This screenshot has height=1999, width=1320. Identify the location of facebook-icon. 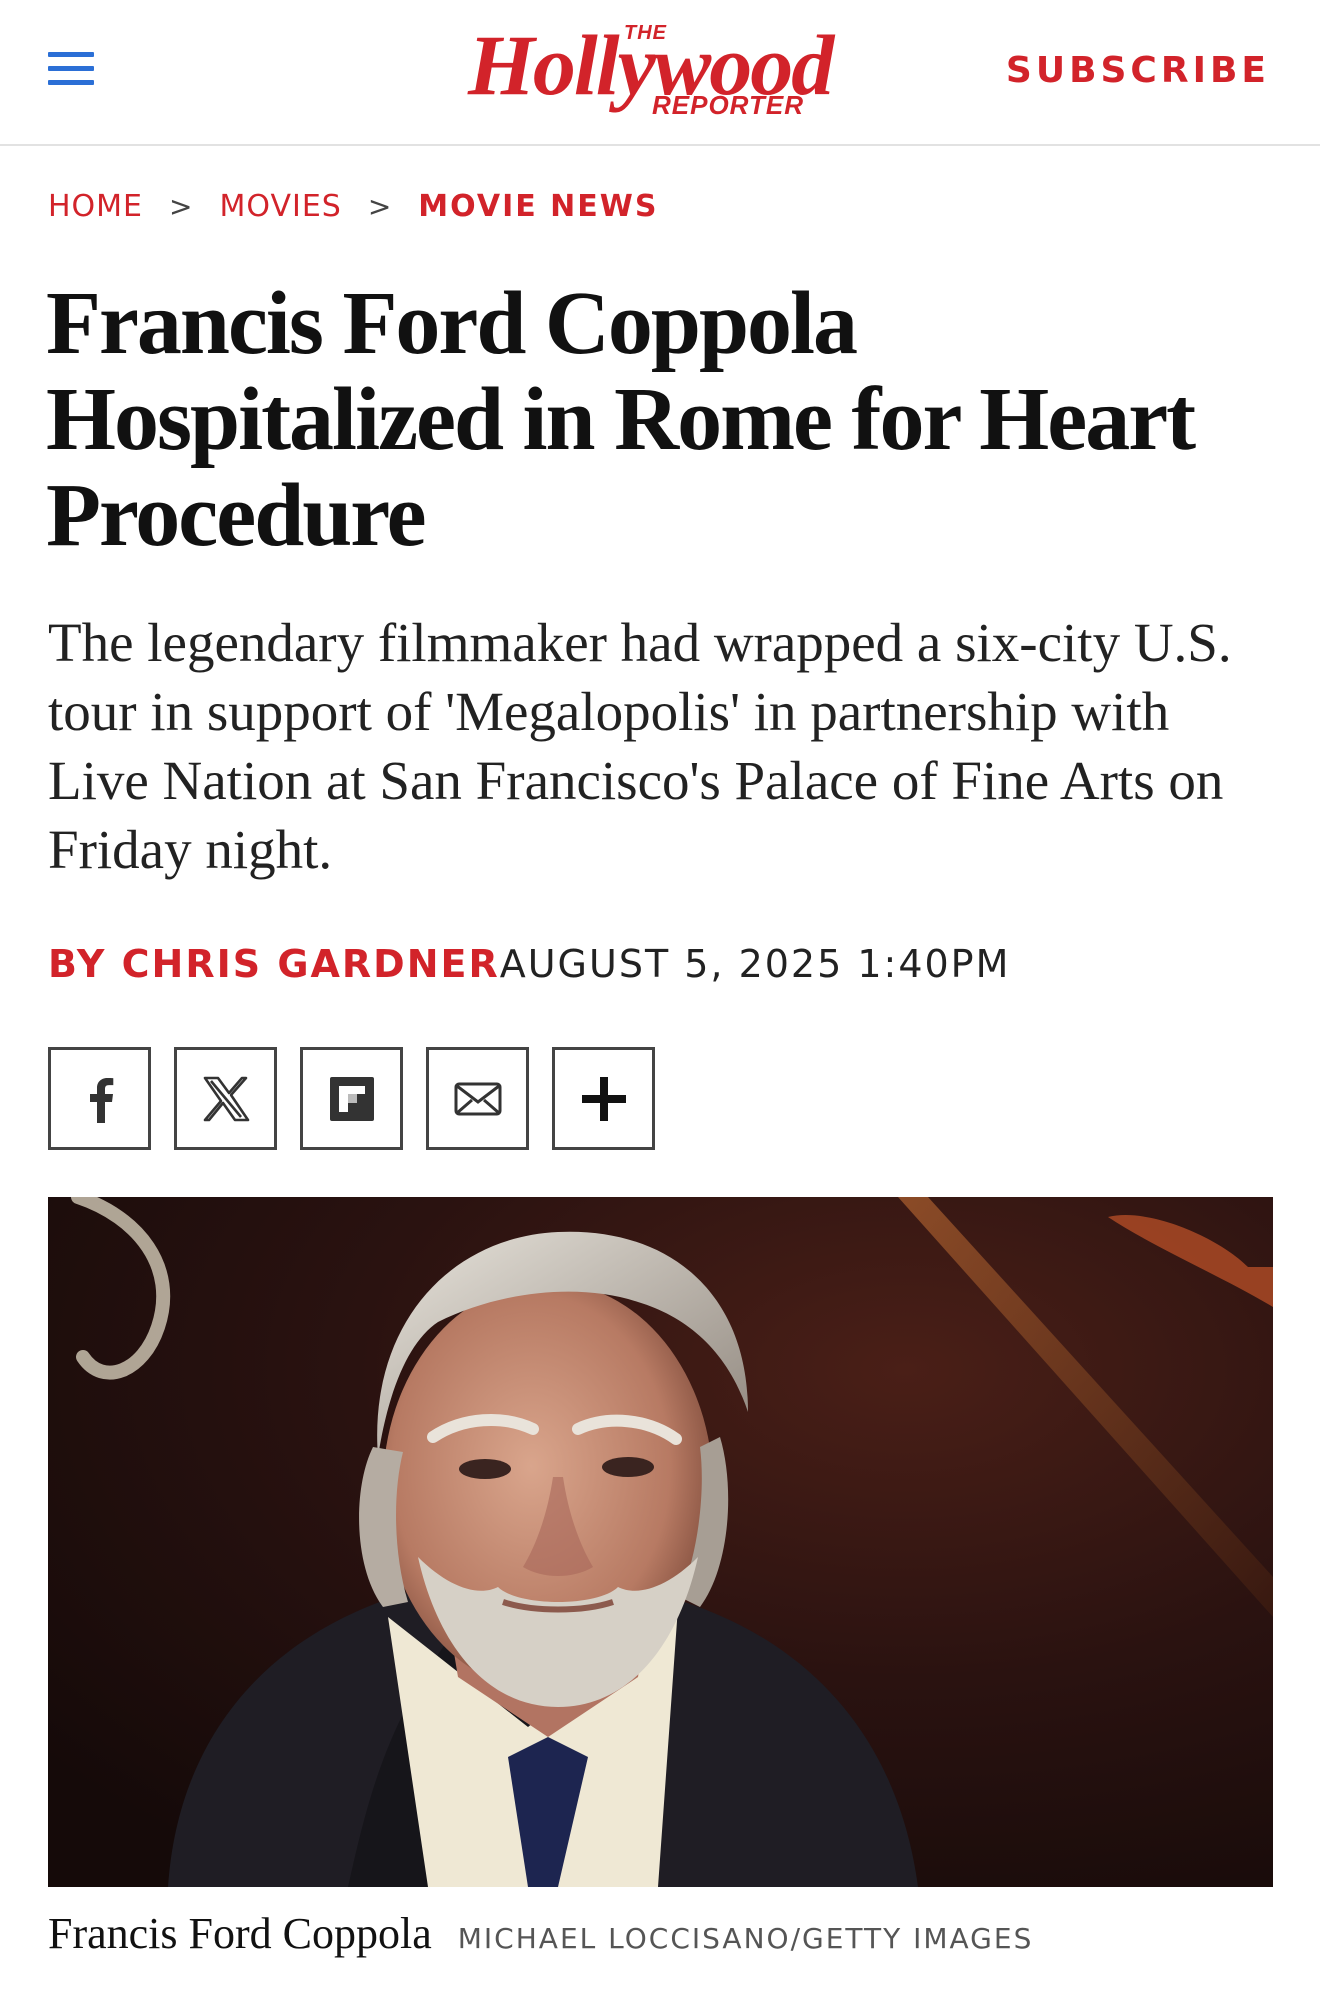
(101, 1100).